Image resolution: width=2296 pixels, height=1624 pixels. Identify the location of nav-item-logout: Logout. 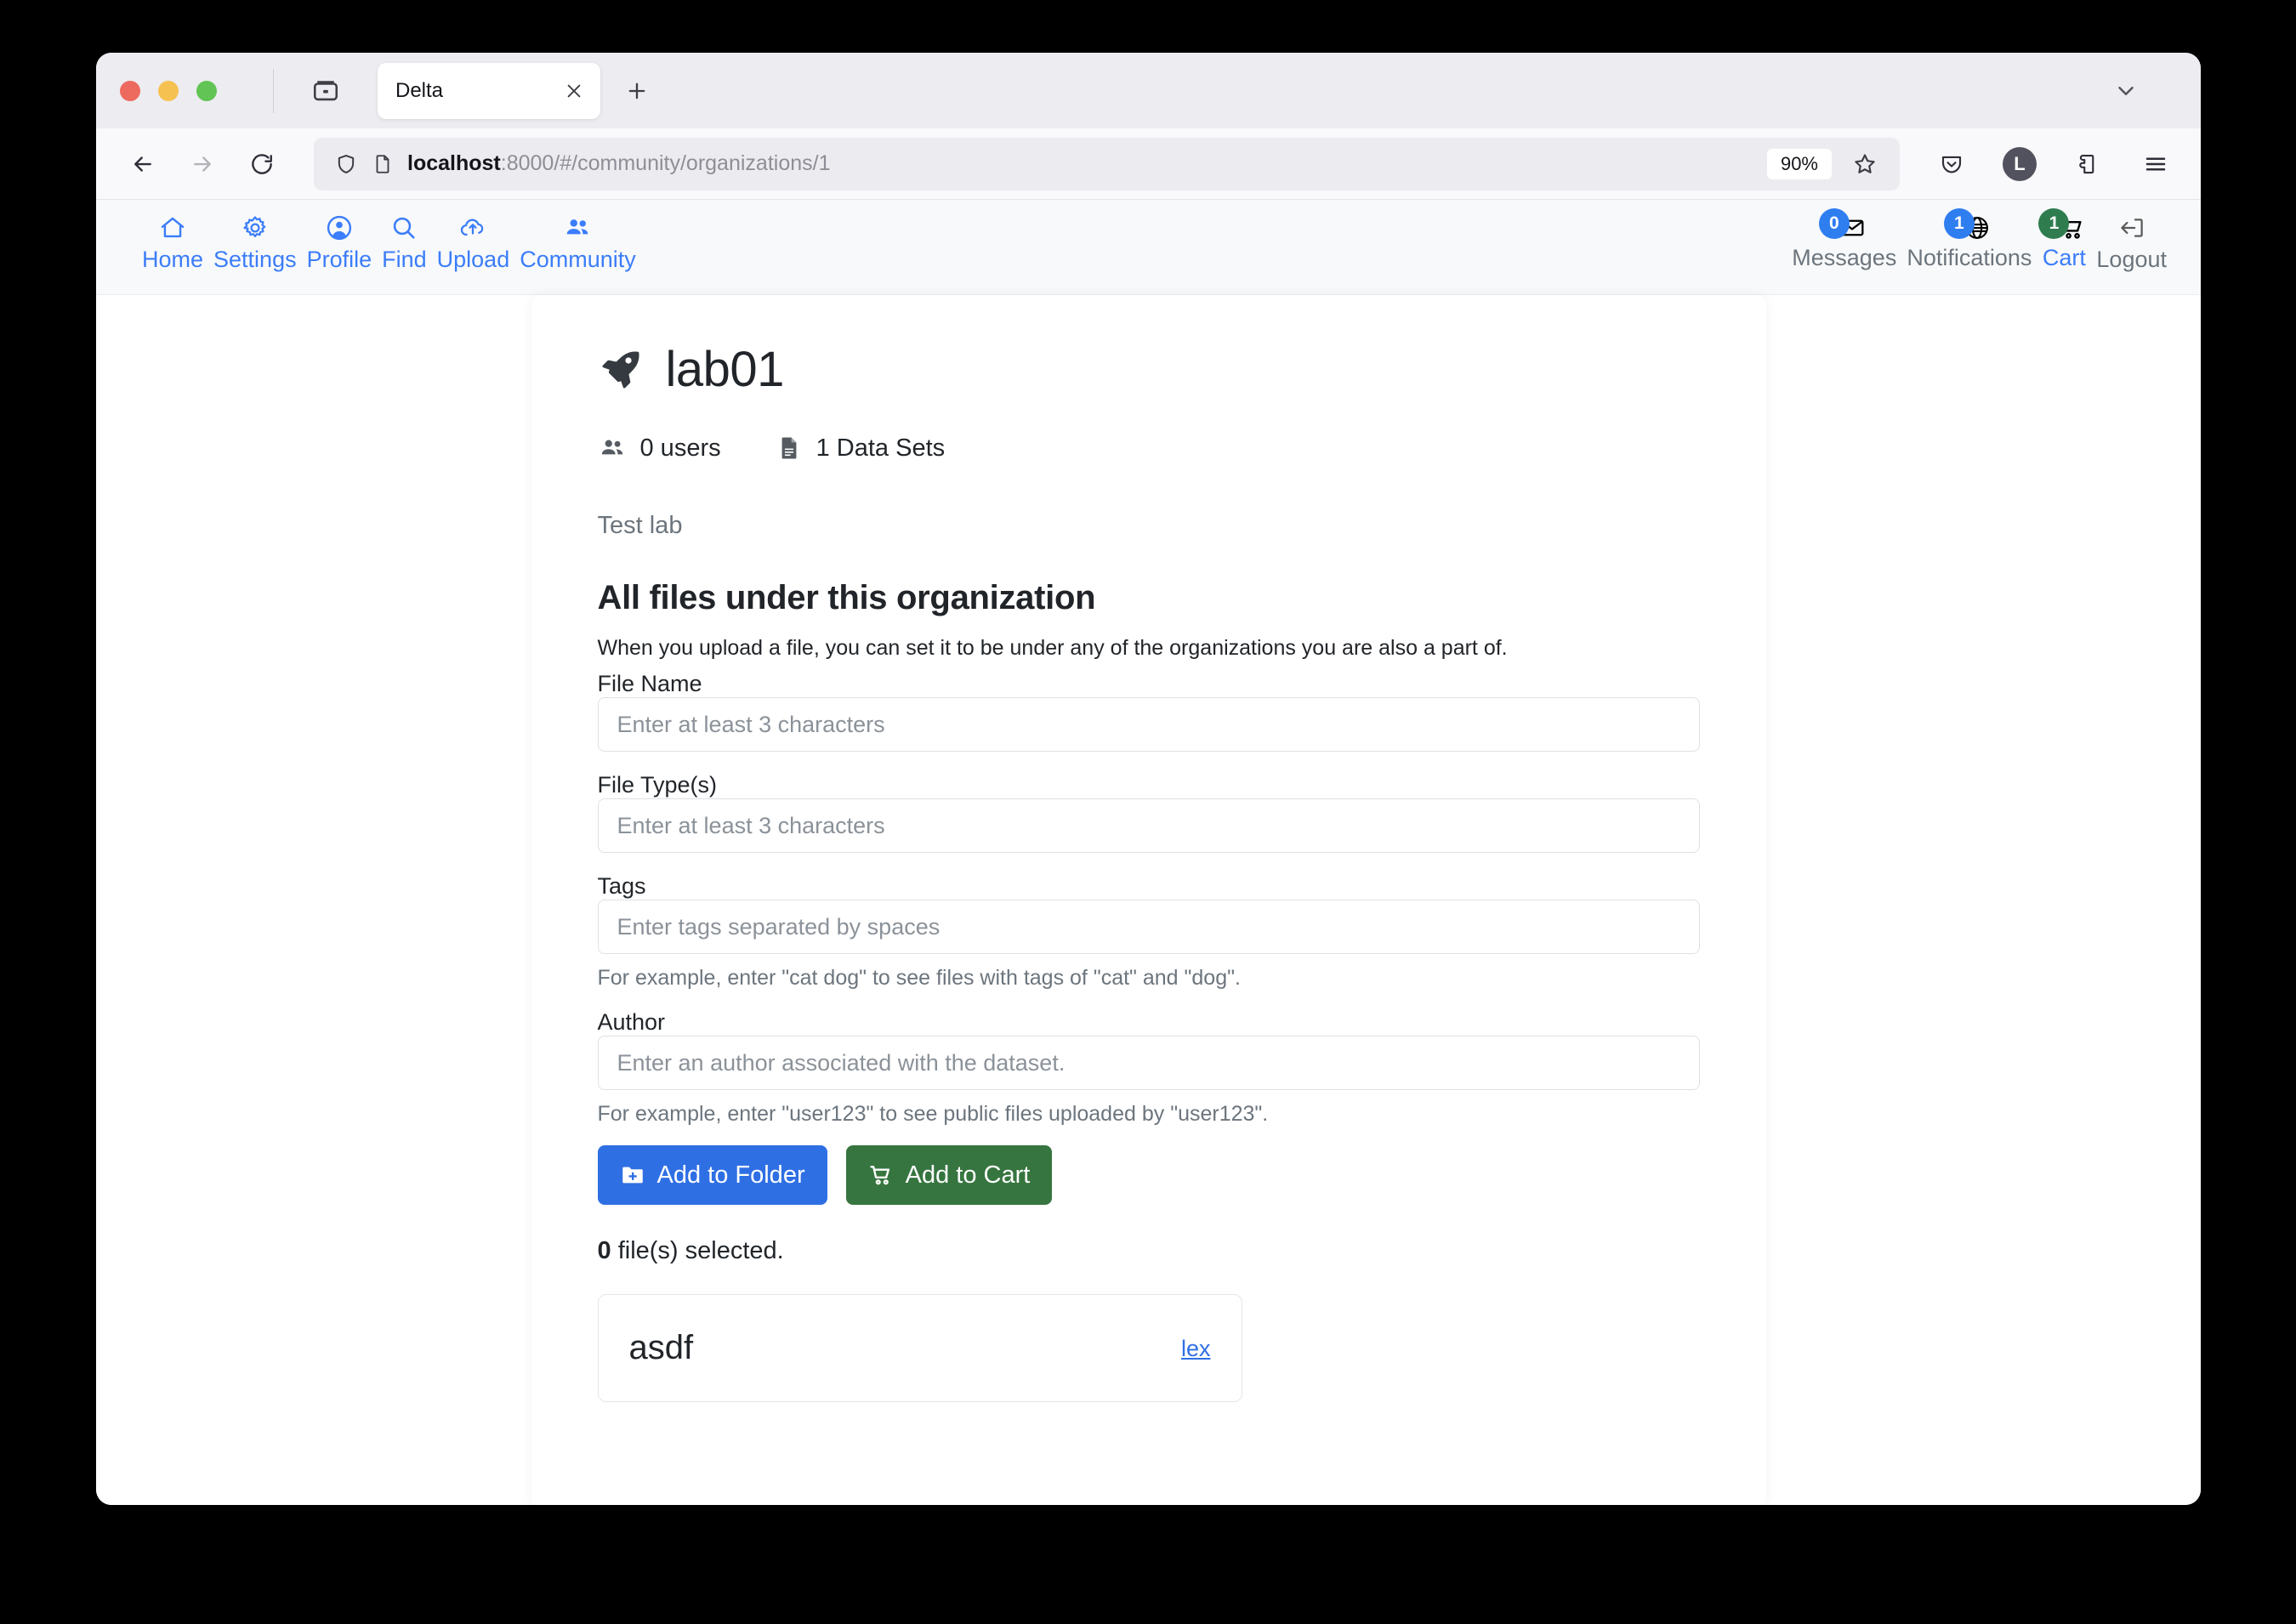
(2131, 240).